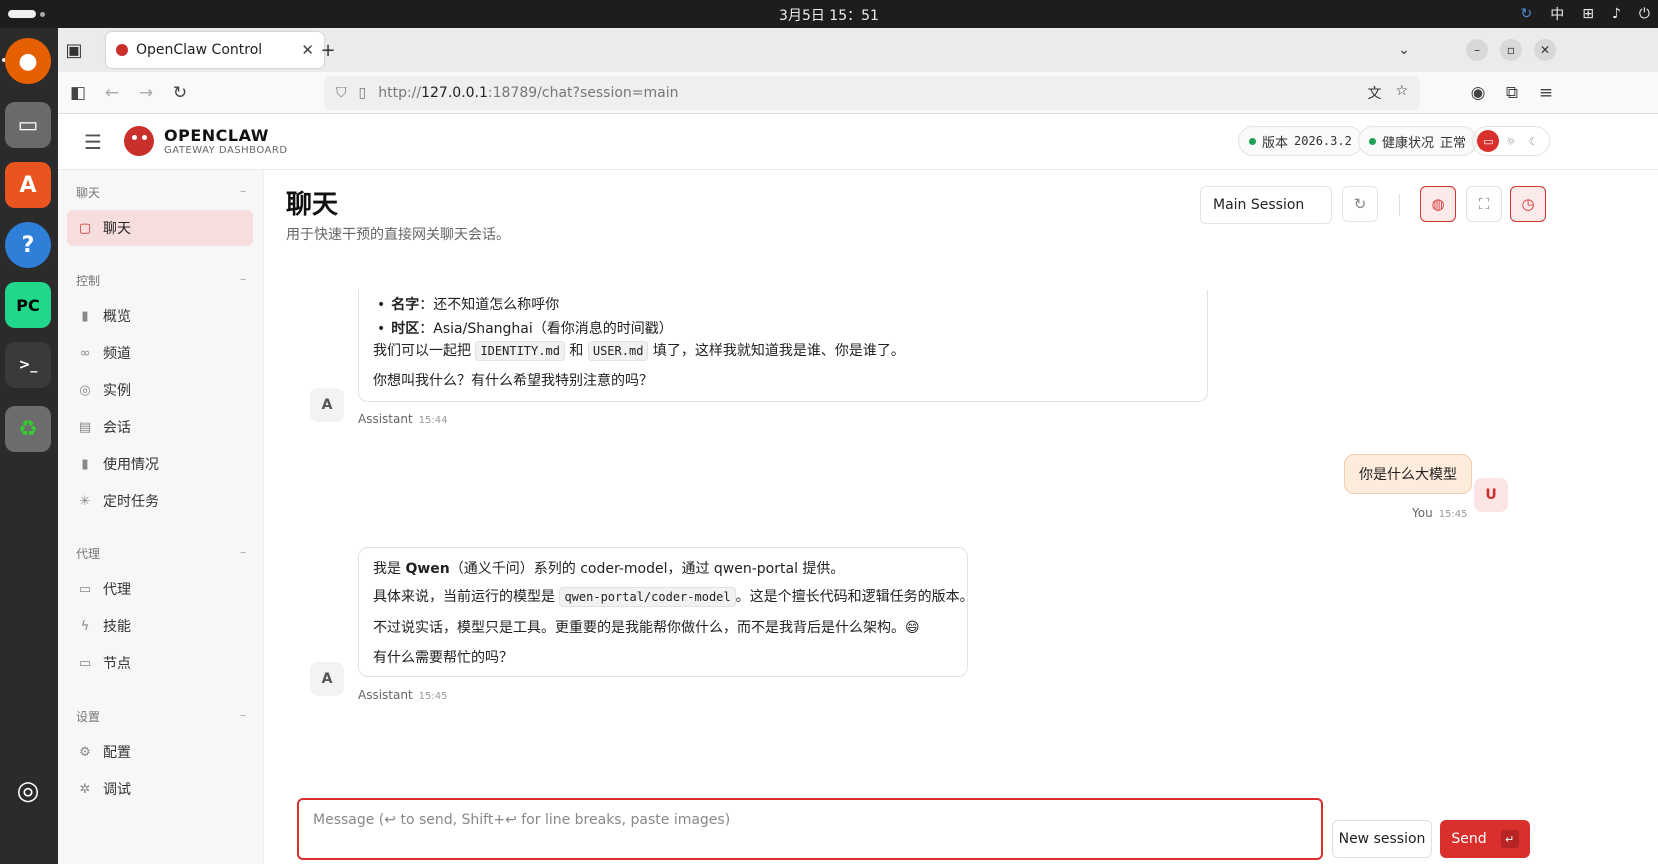 The width and height of the screenshot is (1658, 864). Describe the element at coordinates (403, 419) in the screenshot. I see `message-meta: Assistant 15:44` at that location.